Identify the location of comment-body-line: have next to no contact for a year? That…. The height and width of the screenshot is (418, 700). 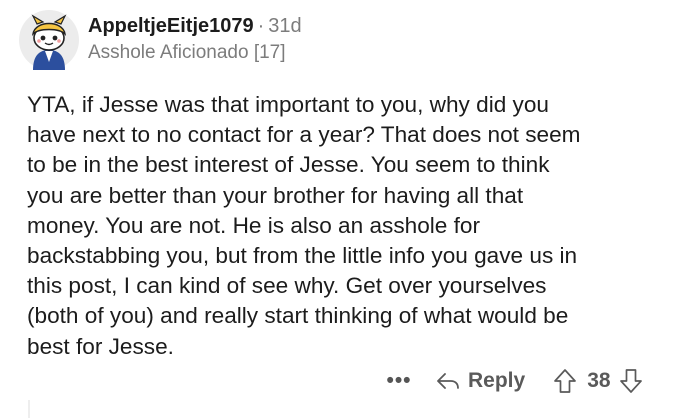
(304, 135).